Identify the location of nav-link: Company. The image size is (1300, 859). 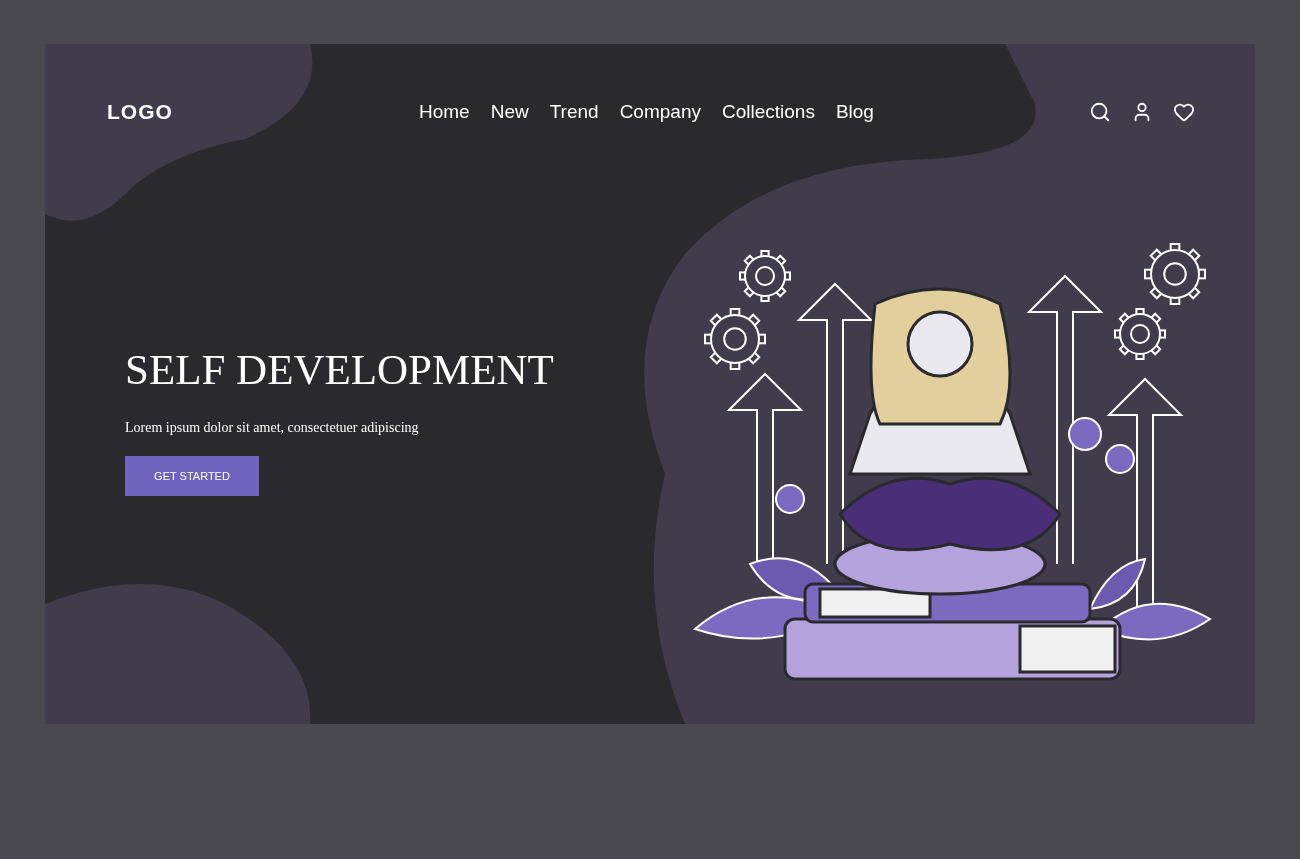
(660, 112).